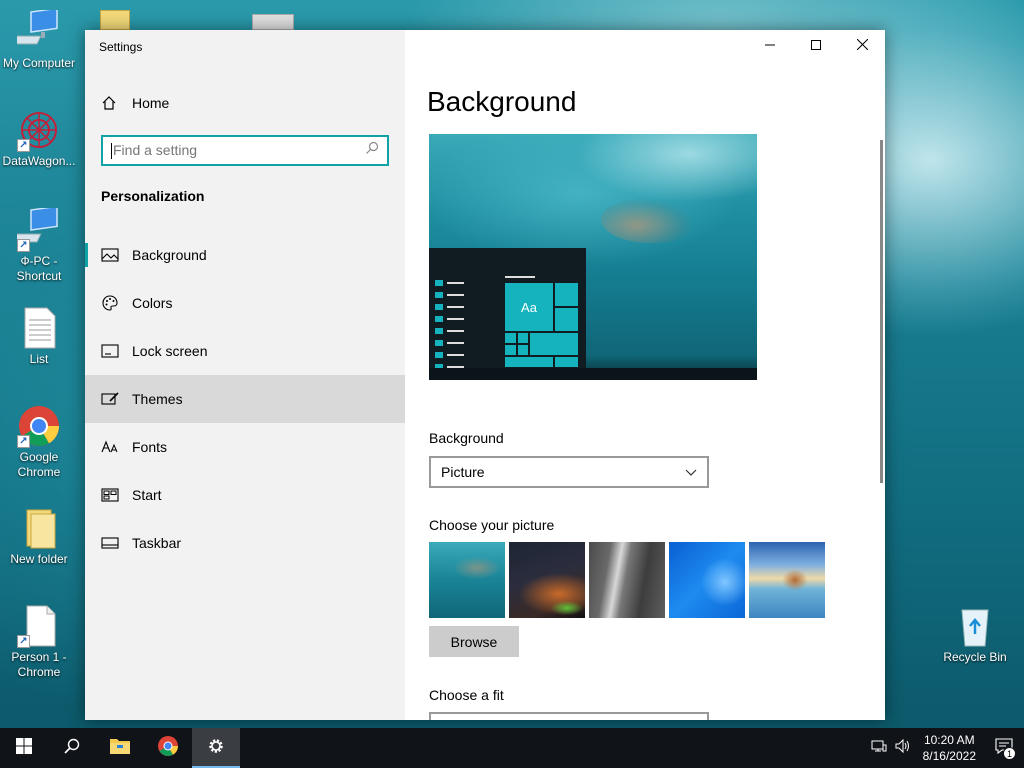 This screenshot has height=768, width=1024. What do you see at coordinates (787, 580) in the screenshot?
I see `picture-thumbnail-beach` at bounding box center [787, 580].